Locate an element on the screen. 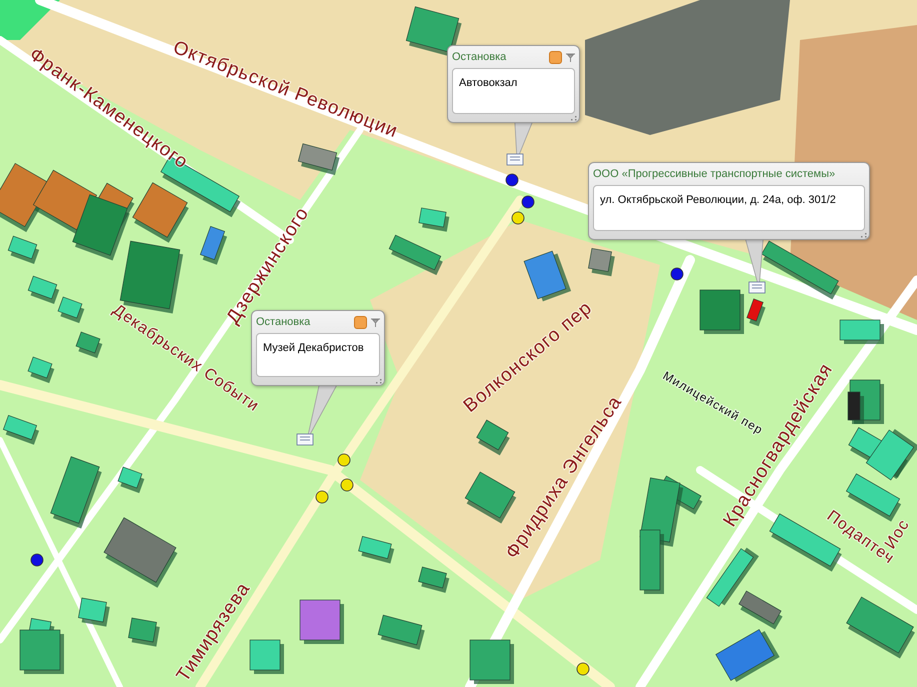 Image resolution: width=917 pixels, height=687 pixels. popup-text: Музей Декабристов is located at coordinates (318, 355).